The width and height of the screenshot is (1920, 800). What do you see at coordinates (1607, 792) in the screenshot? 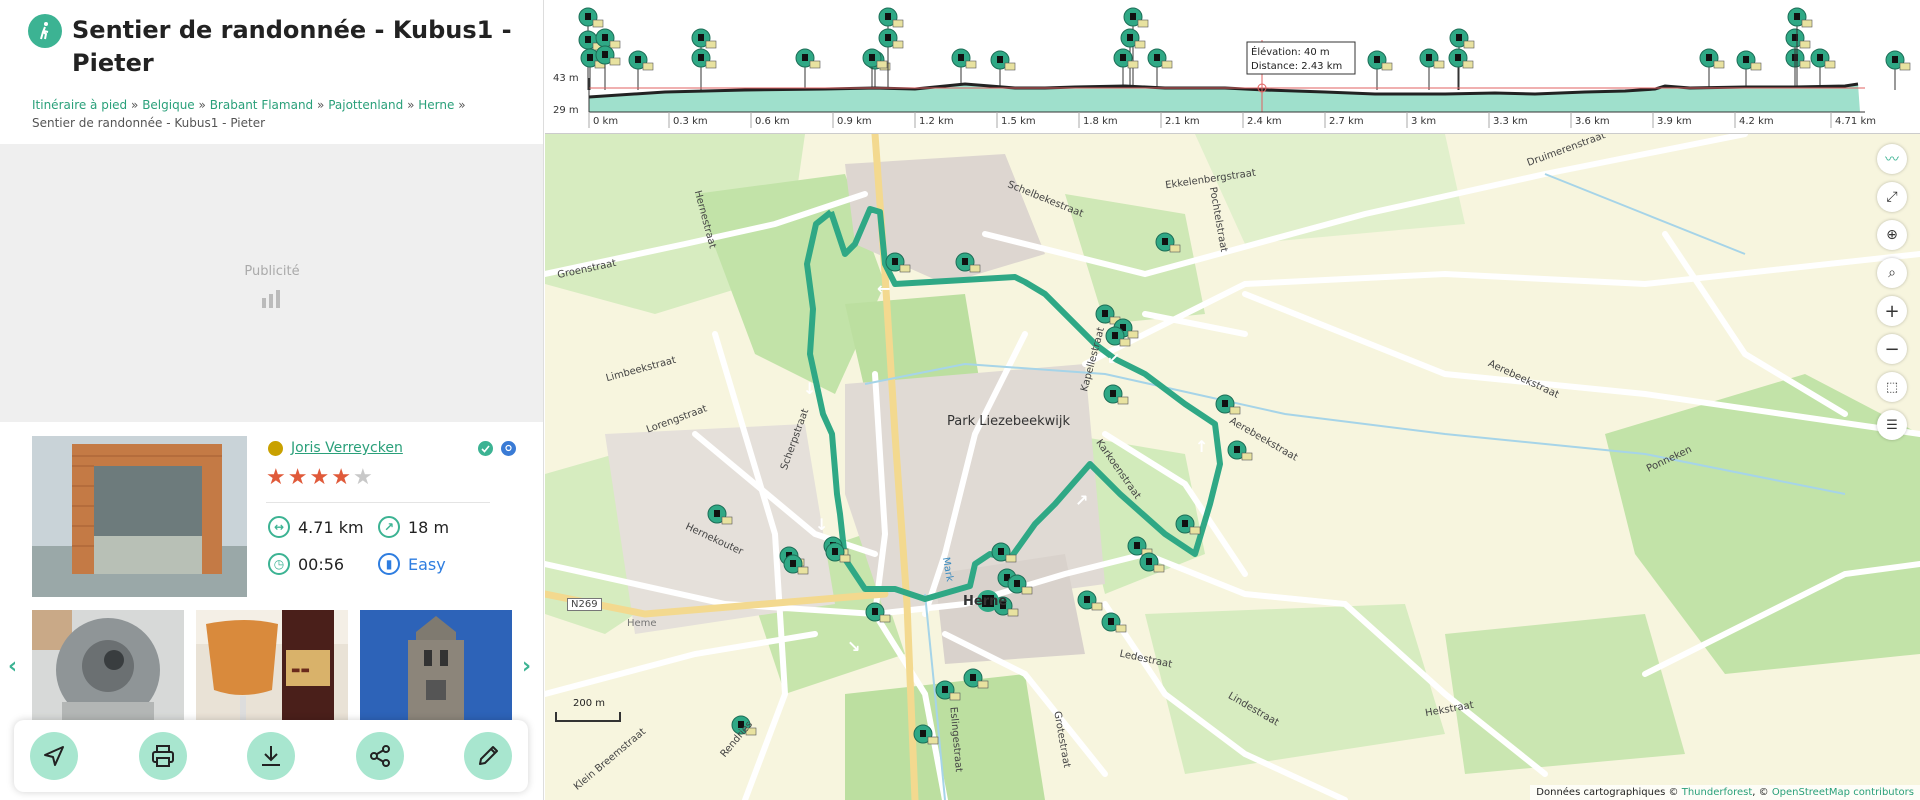
I see `attribution-prefix: Données cartographiques ©` at bounding box center [1607, 792].